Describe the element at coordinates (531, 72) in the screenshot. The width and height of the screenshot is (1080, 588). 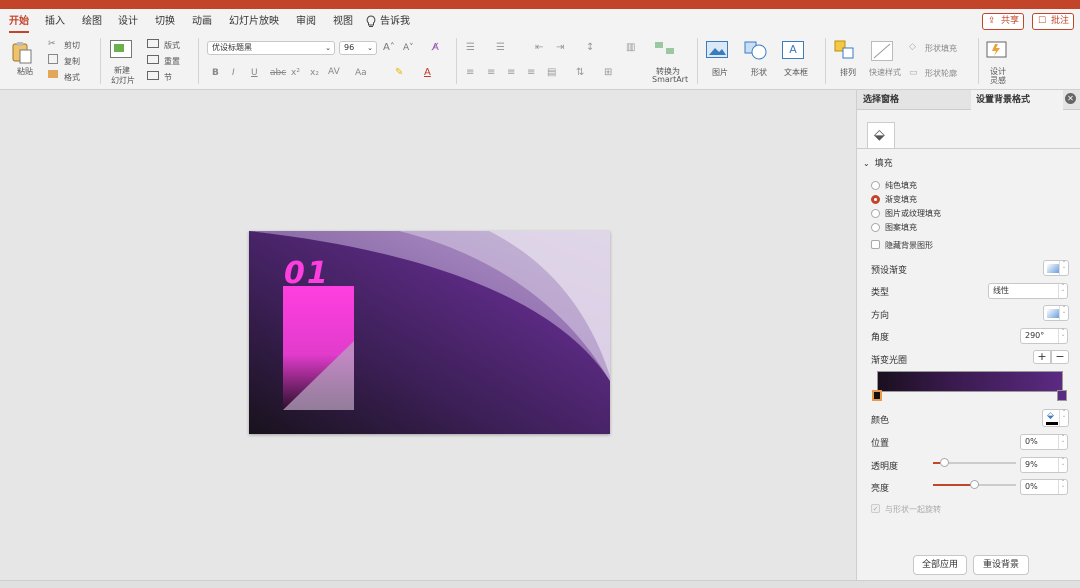
I see `justify-icon: ≡` at that location.